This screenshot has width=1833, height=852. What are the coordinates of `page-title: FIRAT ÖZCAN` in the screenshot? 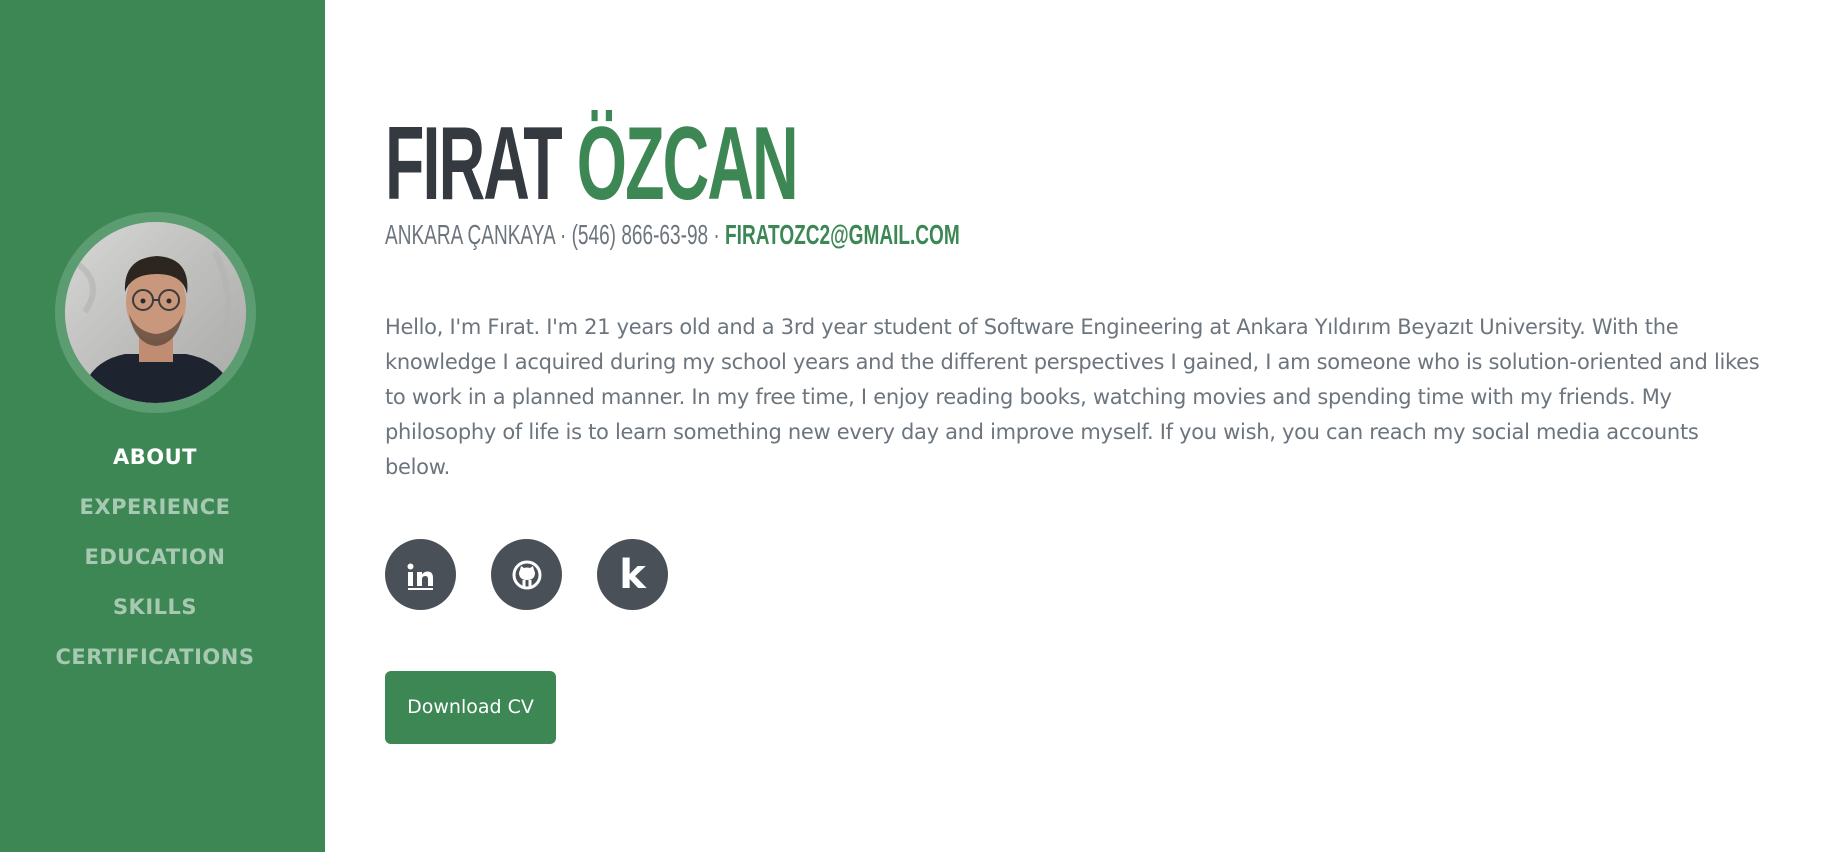 It's located at (726, 164).